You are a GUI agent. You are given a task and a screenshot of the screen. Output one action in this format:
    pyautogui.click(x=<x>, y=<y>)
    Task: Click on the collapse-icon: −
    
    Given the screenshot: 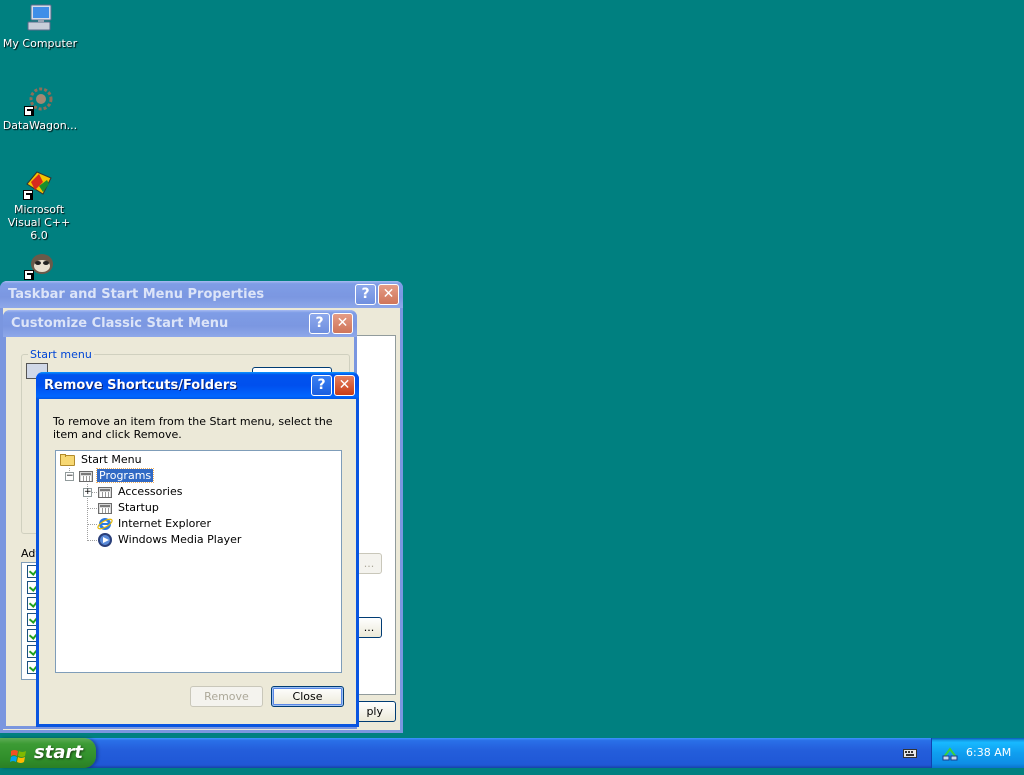 What is the action you would take?
    pyautogui.click(x=69, y=476)
    